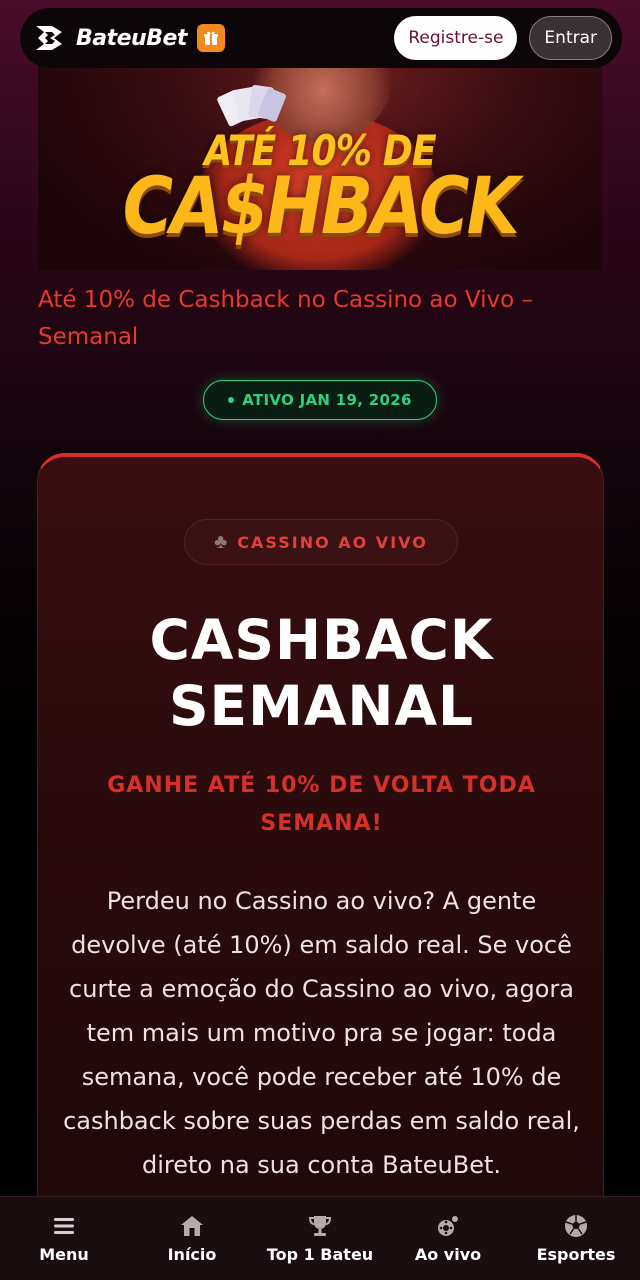 Image resolution: width=640 pixels, height=1280 pixels. I want to click on status-badge: ATIVO JAN 19, 2026, so click(320, 400).